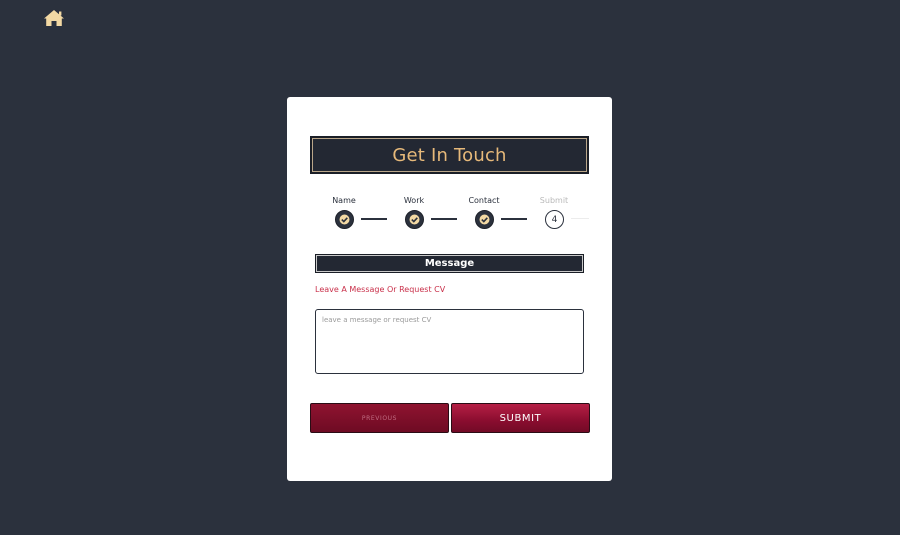  I want to click on step-label: Name, so click(344, 200).